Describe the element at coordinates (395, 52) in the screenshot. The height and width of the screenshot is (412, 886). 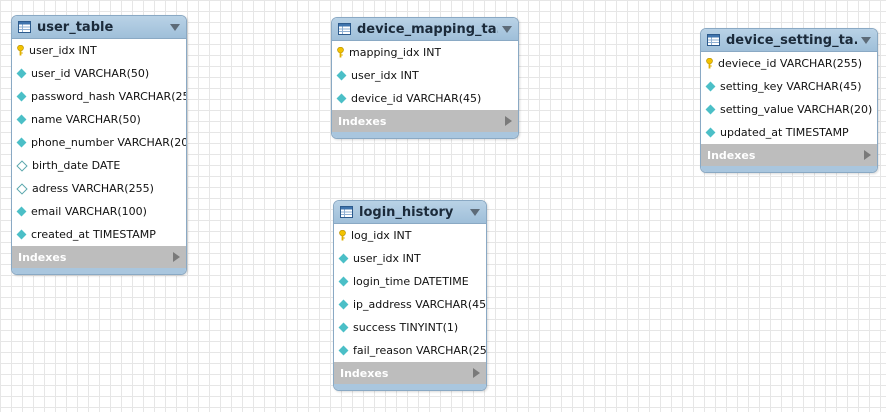
I see `column-label: mapping_idx INT` at that location.